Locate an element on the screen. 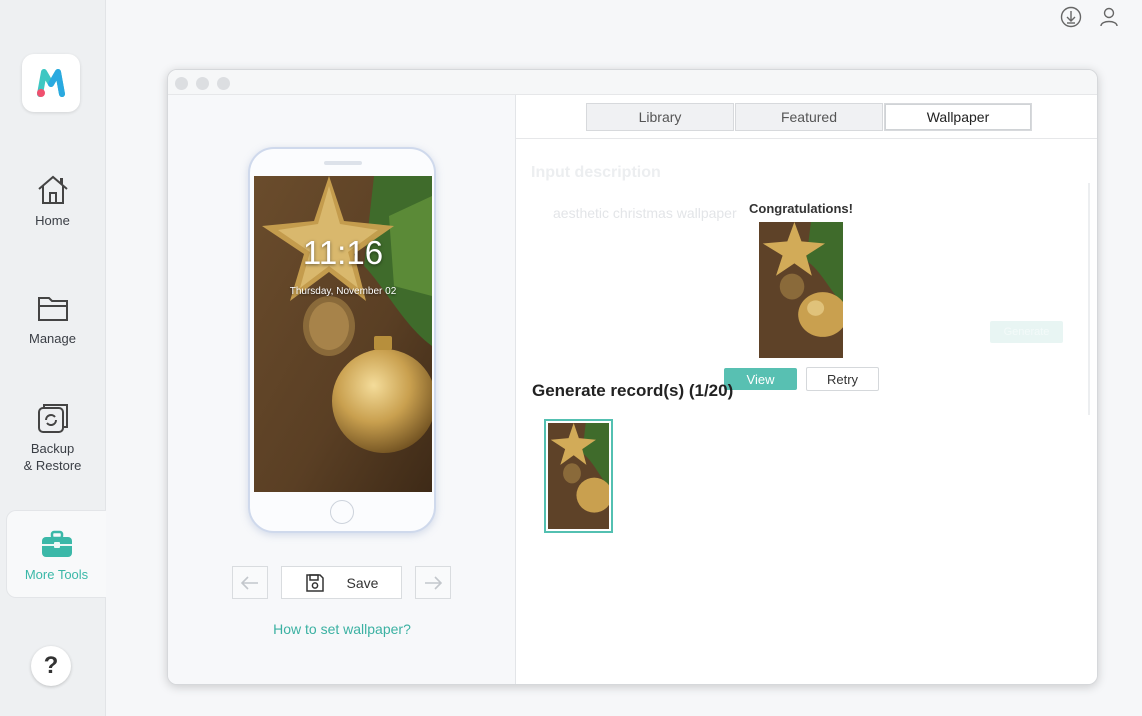 Image resolution: width=1142 pixels, height=716 pixels. save-label: Save is located at coordinates (362, 582).